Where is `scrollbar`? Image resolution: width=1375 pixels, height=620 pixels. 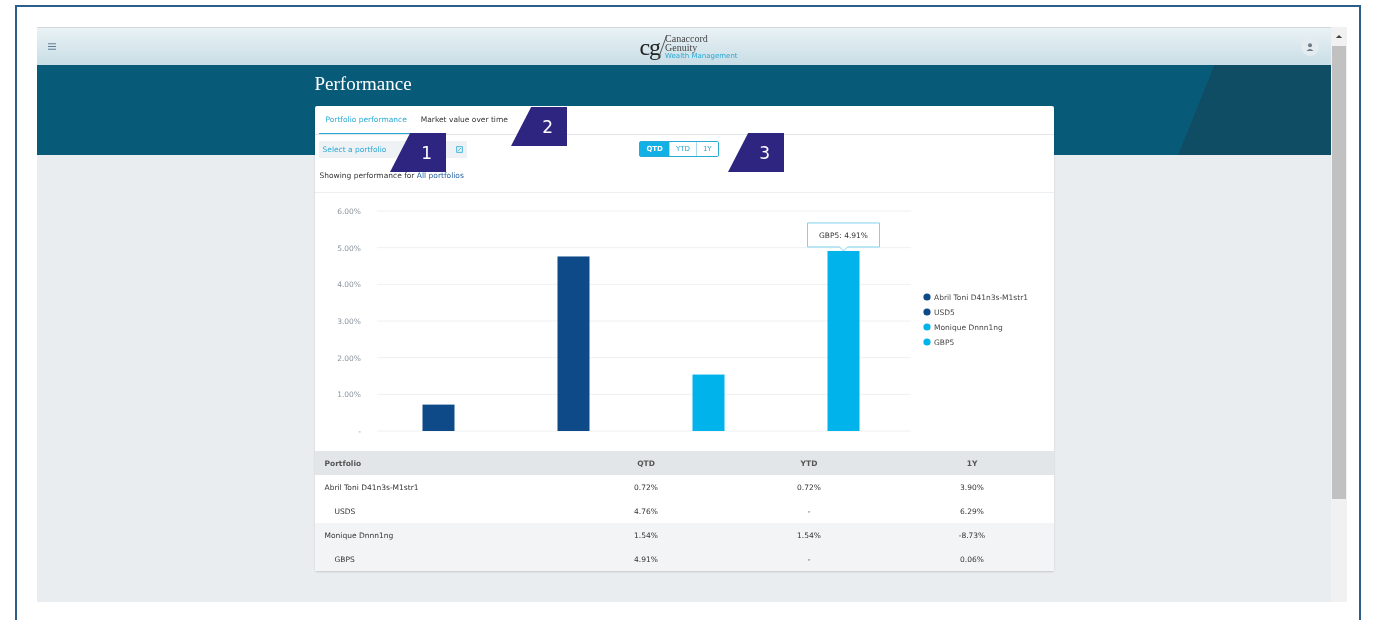
scrollbar is located at coordinates (1339, 314).